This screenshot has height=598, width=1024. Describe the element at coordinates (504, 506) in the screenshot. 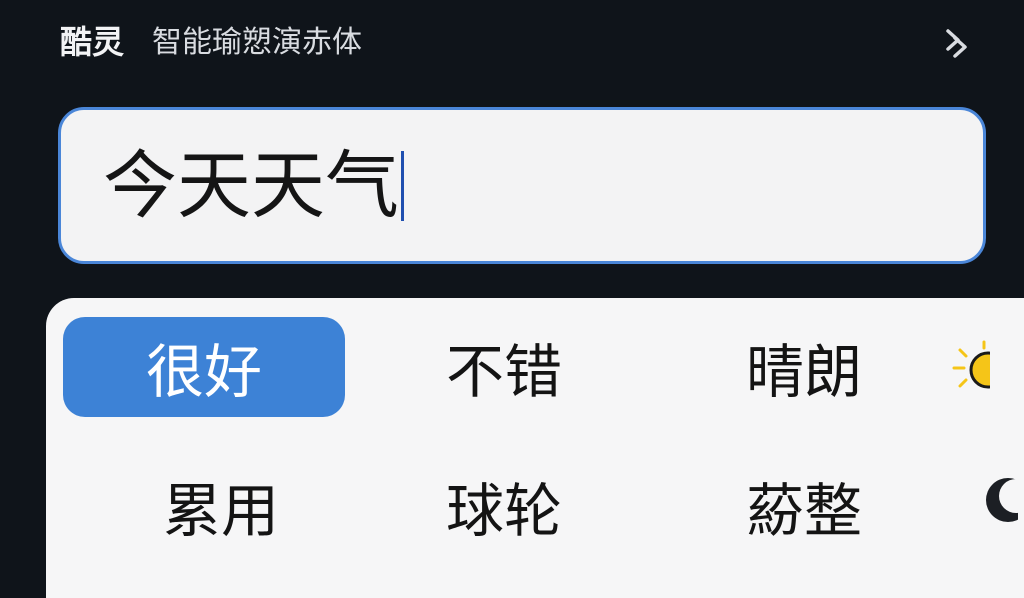

I see `candidate-5: 球轮` at that location.